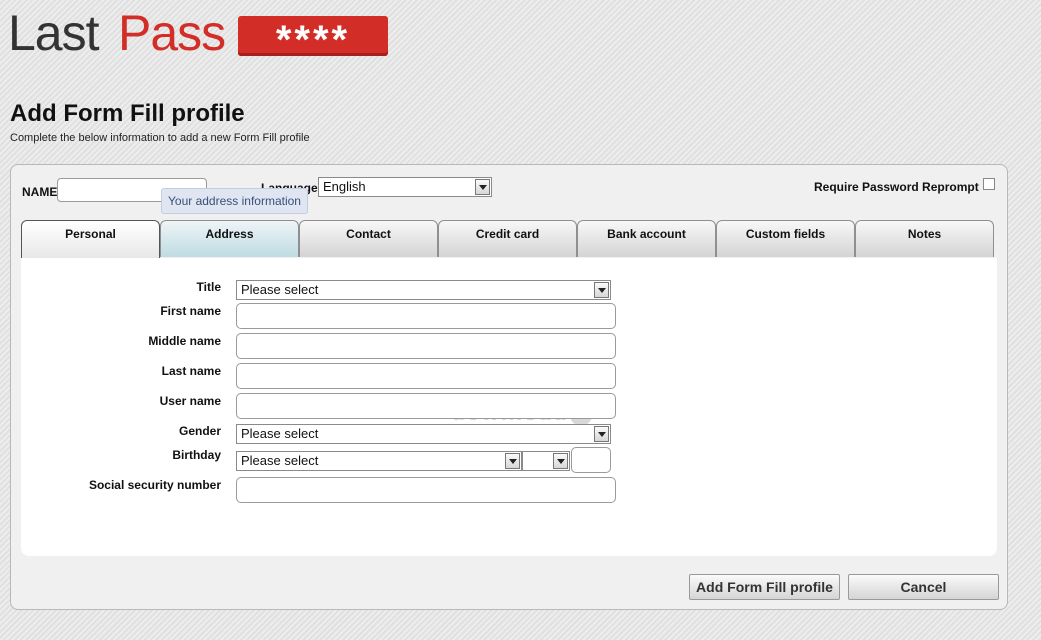  Describe the element at coordinates (196, 455) in the screenshot. I see `birthday-label: Birthday` at that location.